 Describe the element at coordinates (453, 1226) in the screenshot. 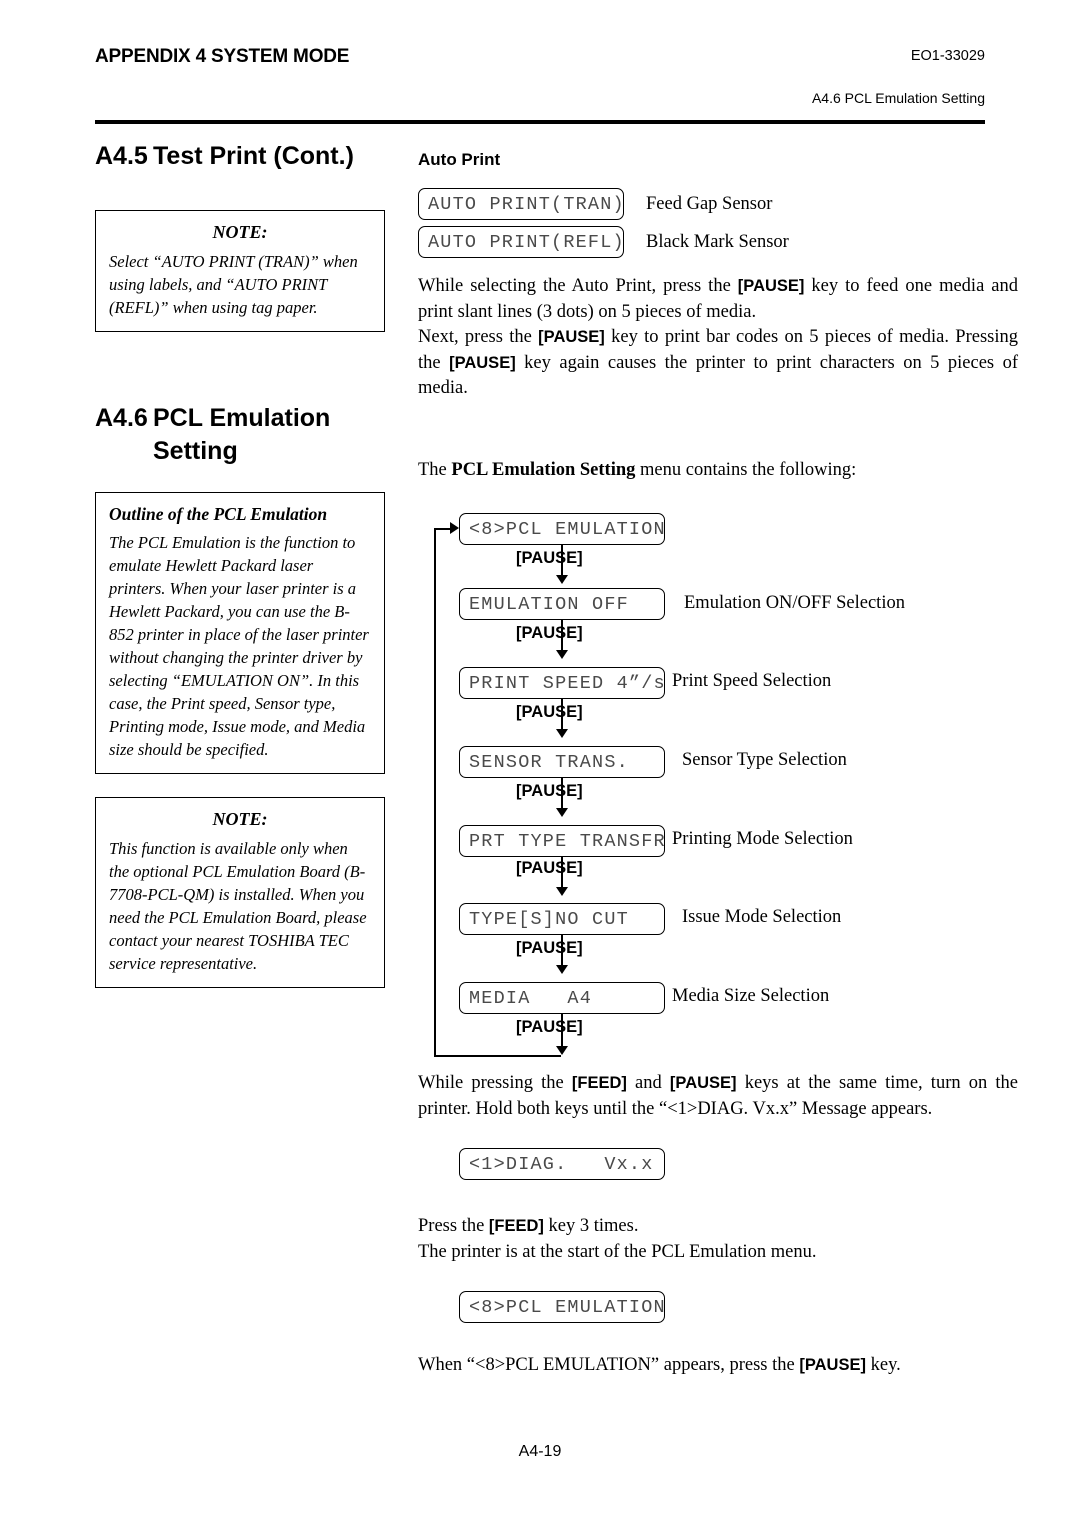

I see `feed-line1-pre: Press the` at that location.